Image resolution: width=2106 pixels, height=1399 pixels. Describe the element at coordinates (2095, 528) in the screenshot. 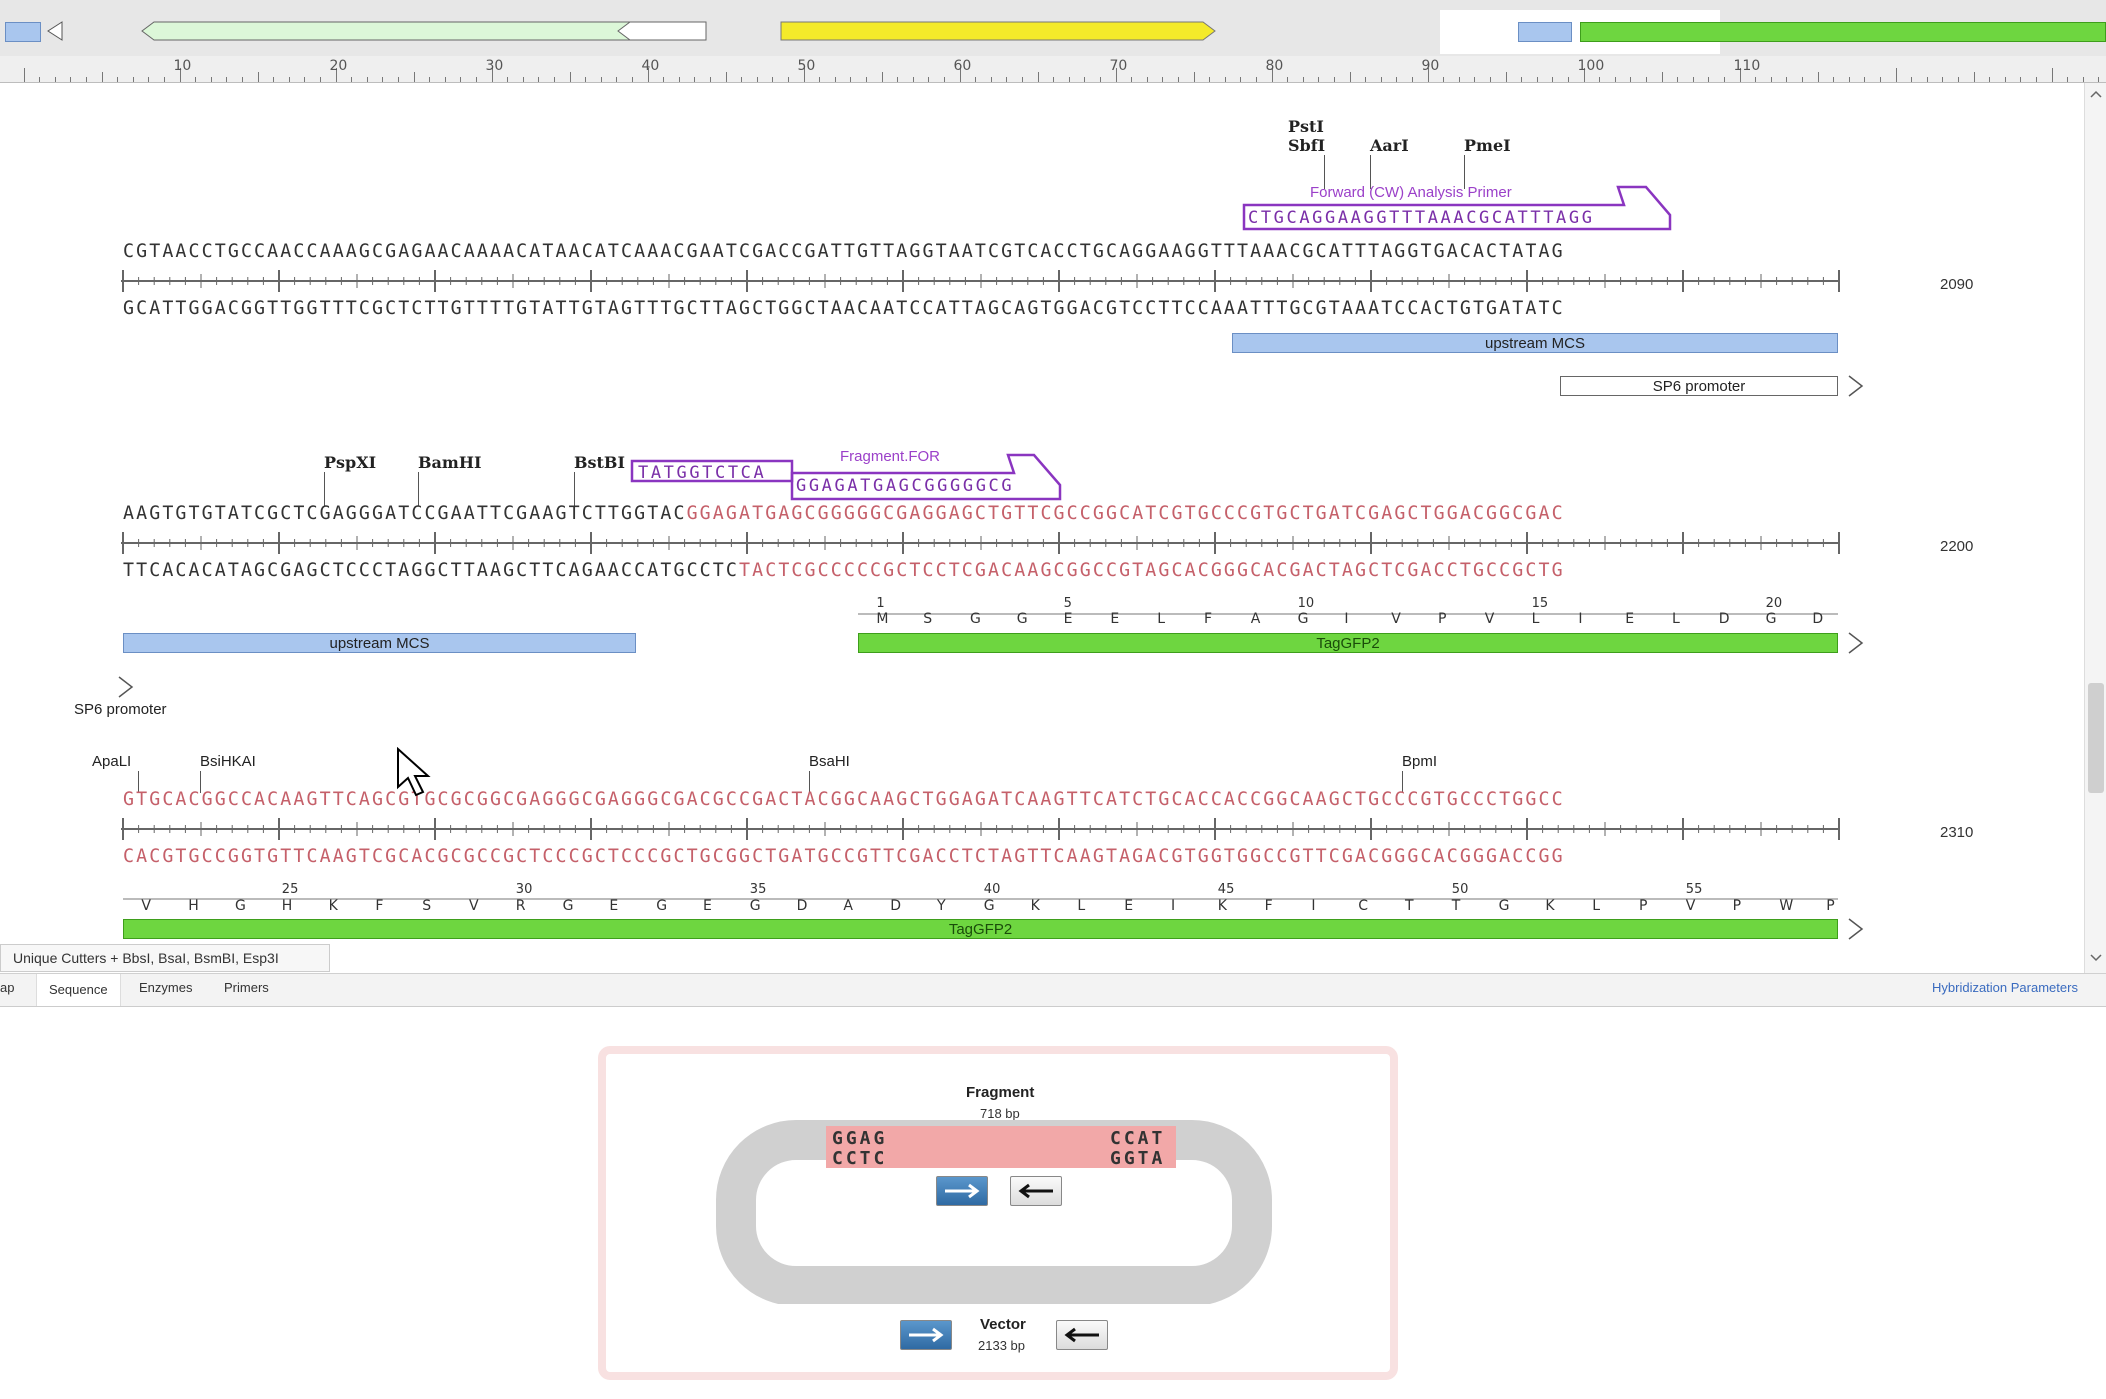

I see `vertical-scrollbar` at that location.